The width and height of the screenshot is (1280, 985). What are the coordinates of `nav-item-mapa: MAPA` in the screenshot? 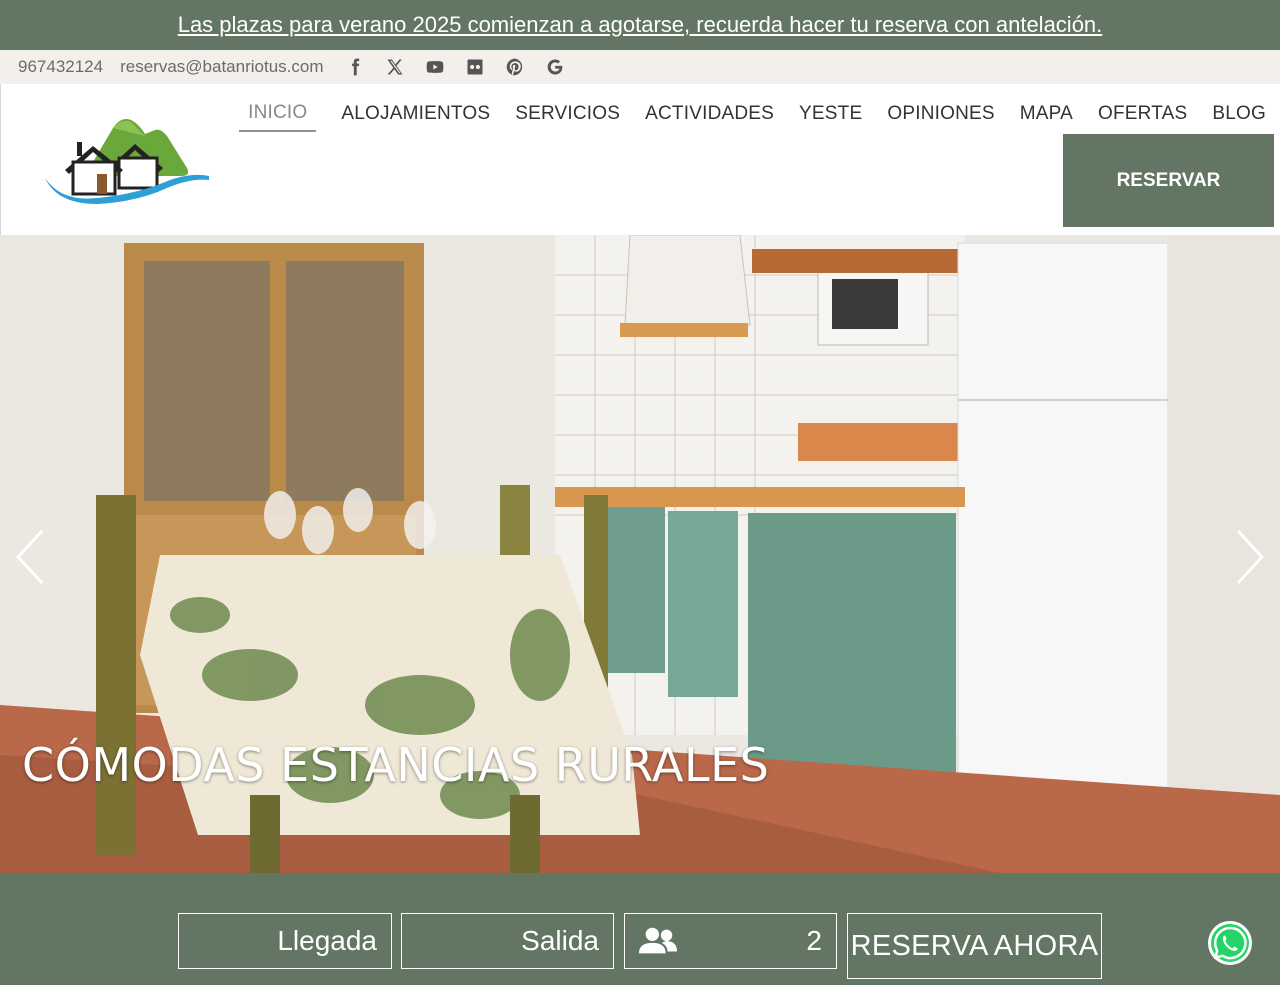 It's located at (1046, 116).